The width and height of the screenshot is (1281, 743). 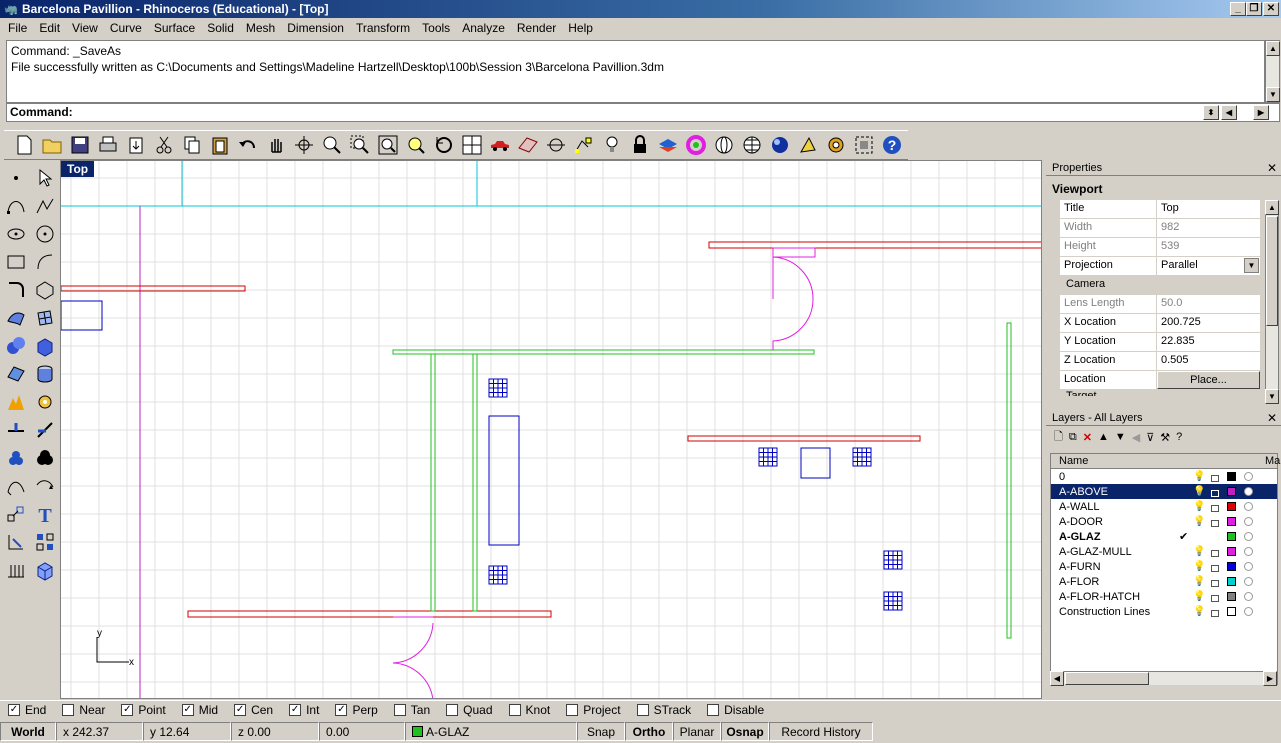 What do you see at coordinates (436, 28) in the screenshot?
I see `menu-tools: Tools` at bounding box center [436, 28].